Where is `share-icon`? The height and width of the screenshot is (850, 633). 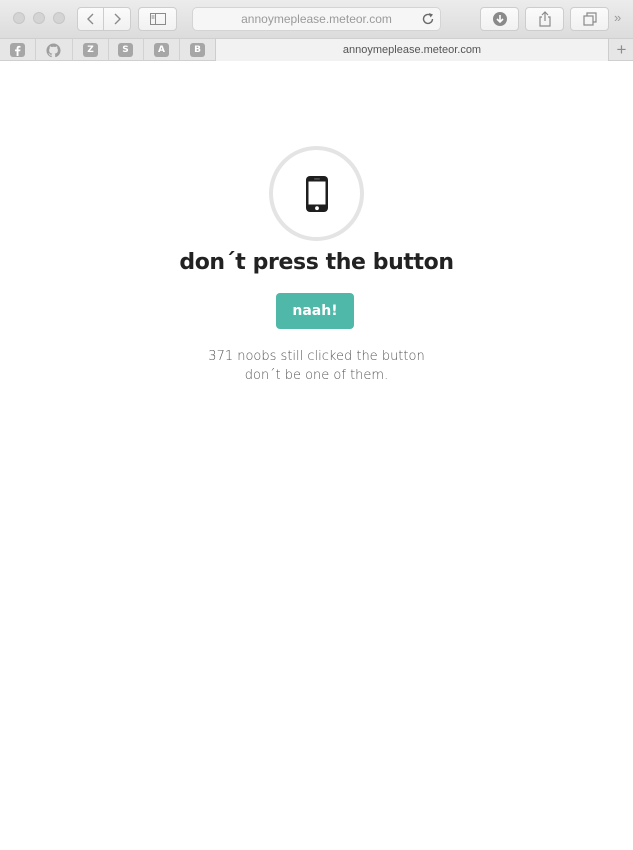
share-icon is located at coordinates (544, 19).